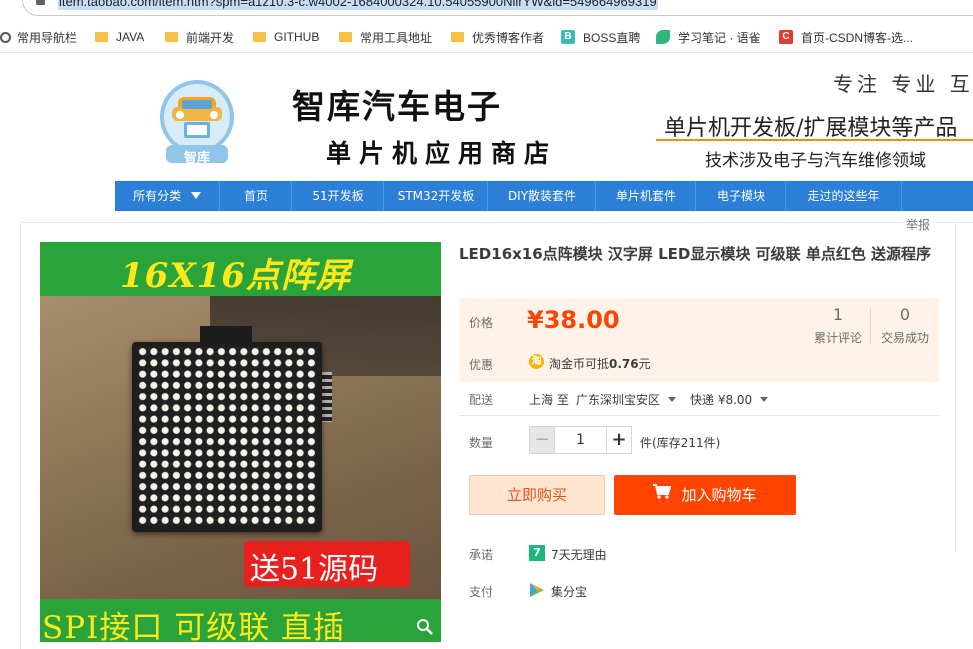 The image size is (973, 649). What do you see at coordinates (580, 440) in the screenshot?
I see `quantity-input: 1` at bounding box center [580, 440].